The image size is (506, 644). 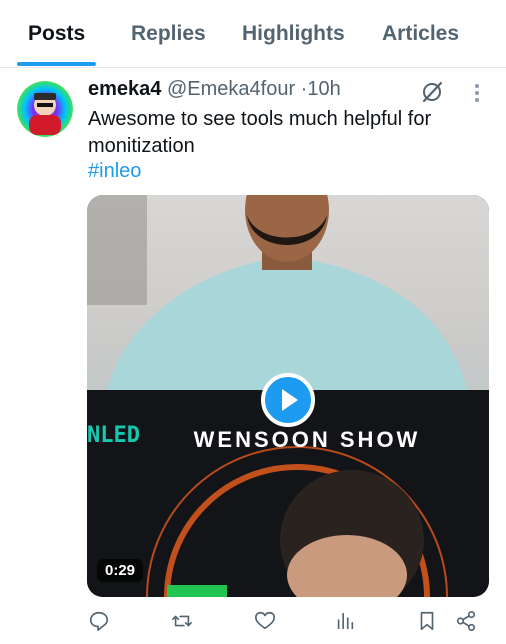 What do you see at coordinates (124, 89) in the screenshot?
I see `author-name: emeka4` at bounding box center [124, 89].